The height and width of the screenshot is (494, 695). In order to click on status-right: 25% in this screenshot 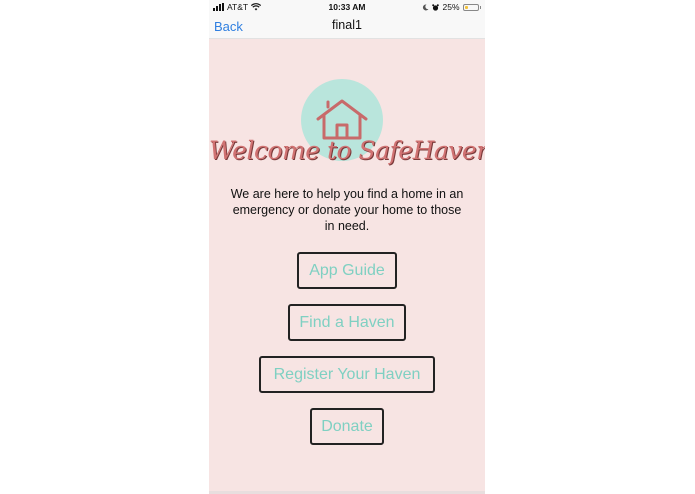, I will do `click(451, 7)`.